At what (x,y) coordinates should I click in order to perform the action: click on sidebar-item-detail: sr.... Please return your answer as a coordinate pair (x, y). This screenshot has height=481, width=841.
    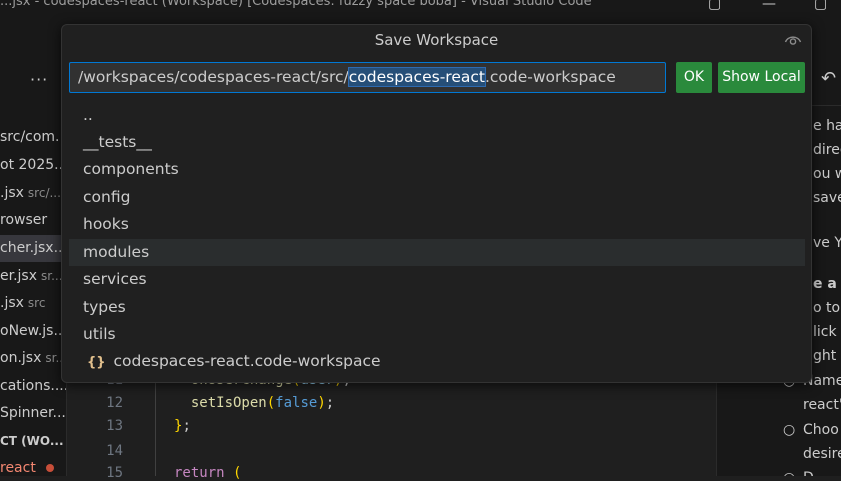
    Looking at the image, I should click on (52, 276).